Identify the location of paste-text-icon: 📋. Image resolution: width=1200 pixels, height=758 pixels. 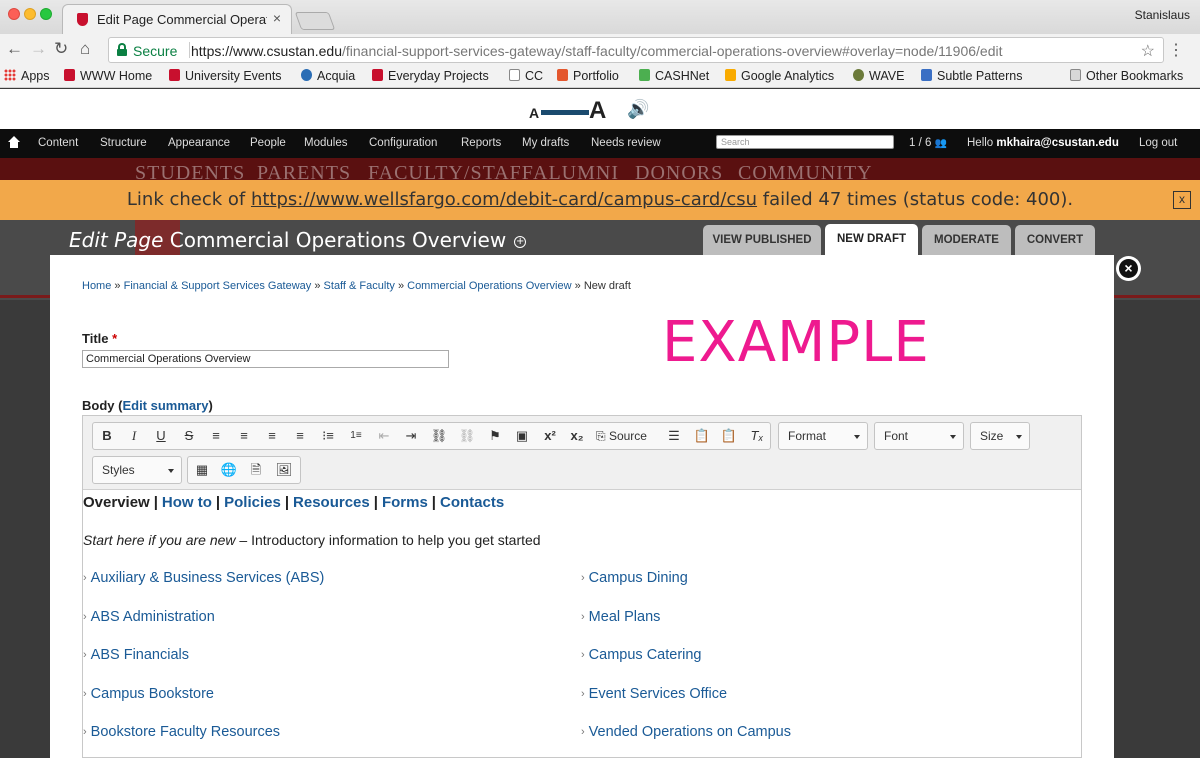
(702, 436).